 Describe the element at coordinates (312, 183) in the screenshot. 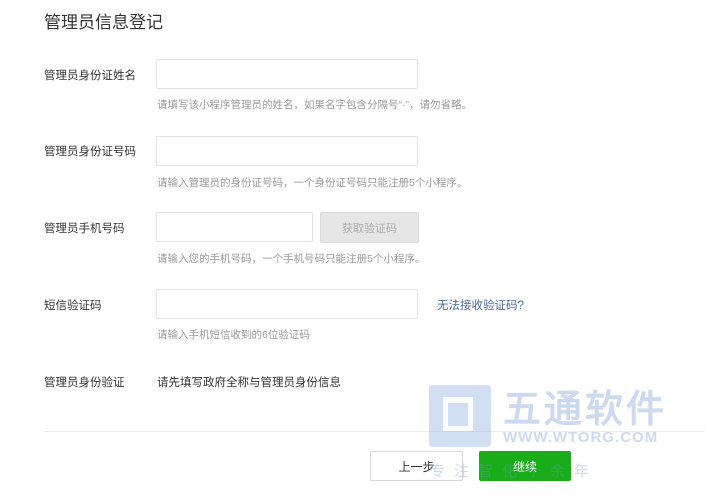

I see `id-number-hint: 请输入管理员的身份证号码，一个身份证号码只能注册5个小程序。` at that location.